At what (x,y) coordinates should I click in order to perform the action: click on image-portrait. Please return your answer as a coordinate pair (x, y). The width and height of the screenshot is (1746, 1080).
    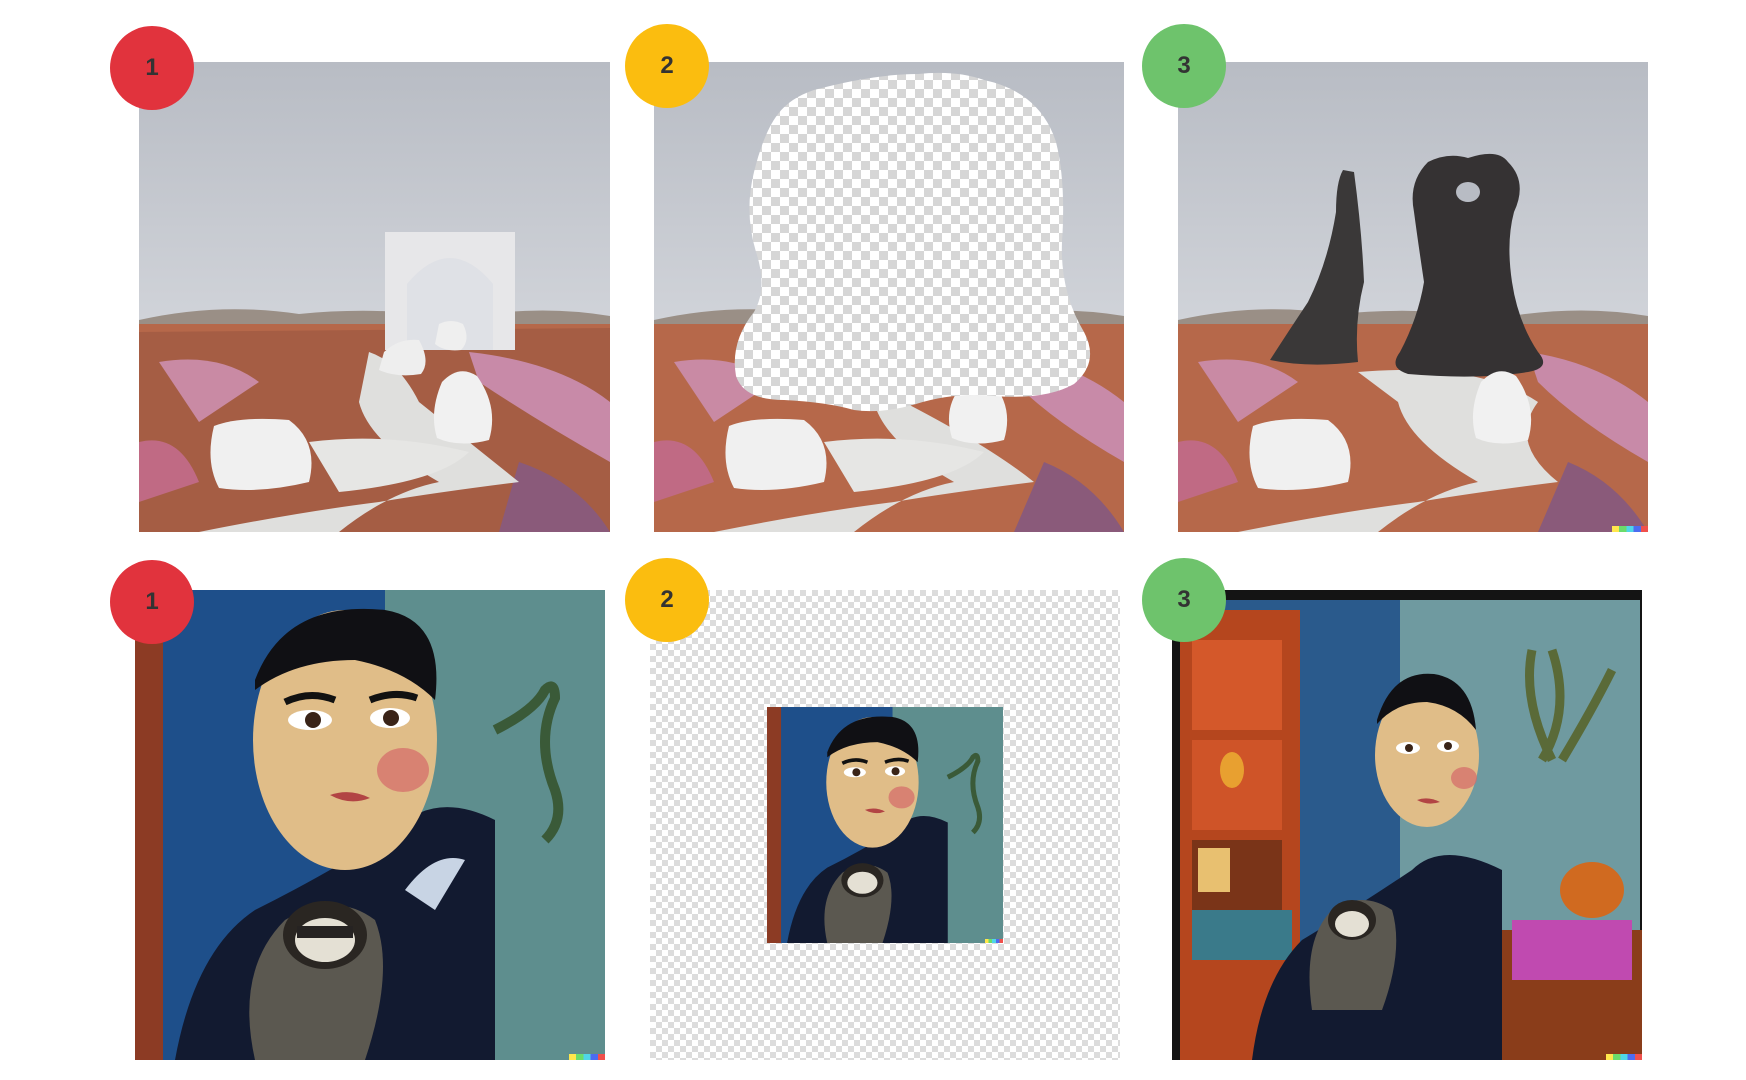
    Looking at the image, I should click on (370, 825).